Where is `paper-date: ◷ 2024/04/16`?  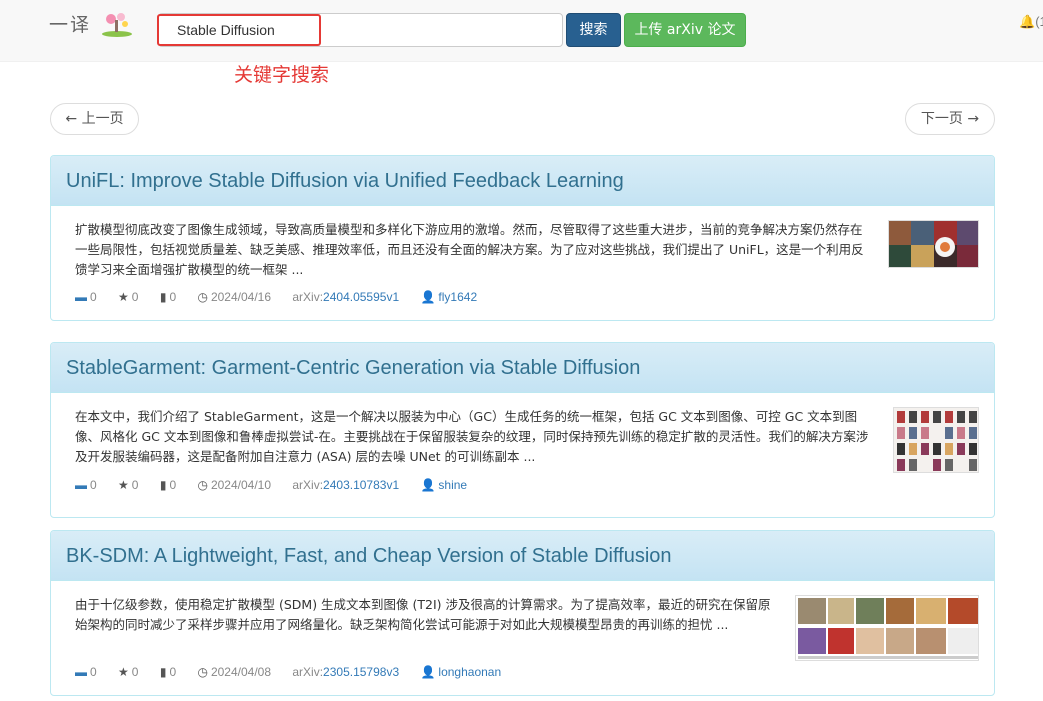
paper-date: ◷ 2024/04/16 is located at coordinates (234, 297).